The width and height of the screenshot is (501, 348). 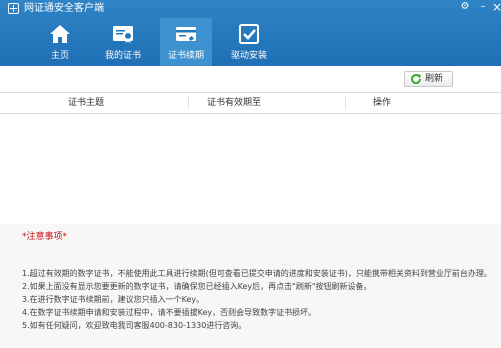 What do you see at coordinates (169, 312) in the screenshot?
I see `note-item: 4.在数字证书续期申请和安装过程中，请不要插拔Key，否则会导致数字证书损坏。` at bounding box center [169, 312].